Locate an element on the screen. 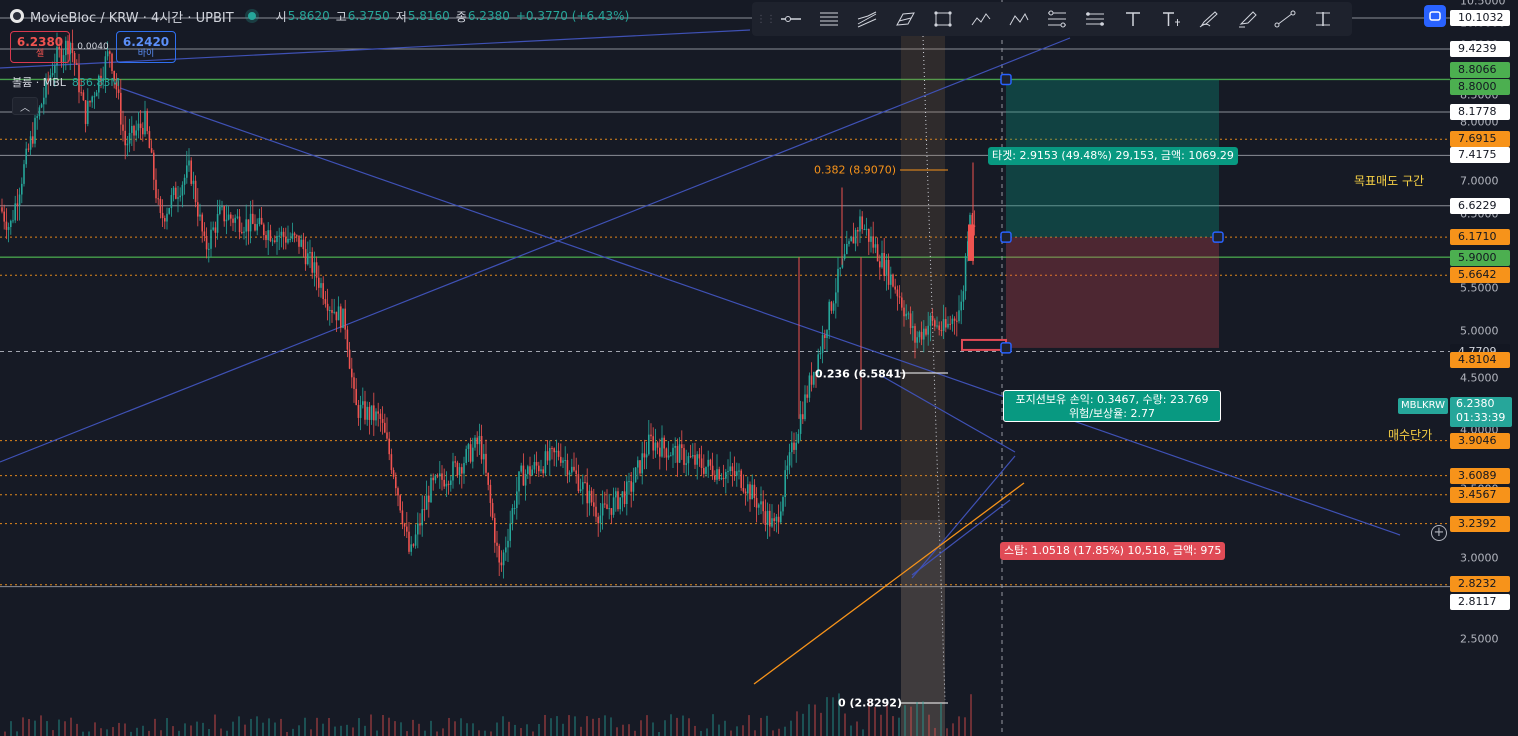 The width and height of the screenshot is (1518, 736). abcd-pattern-tool is located at coordinates (1019, 19).